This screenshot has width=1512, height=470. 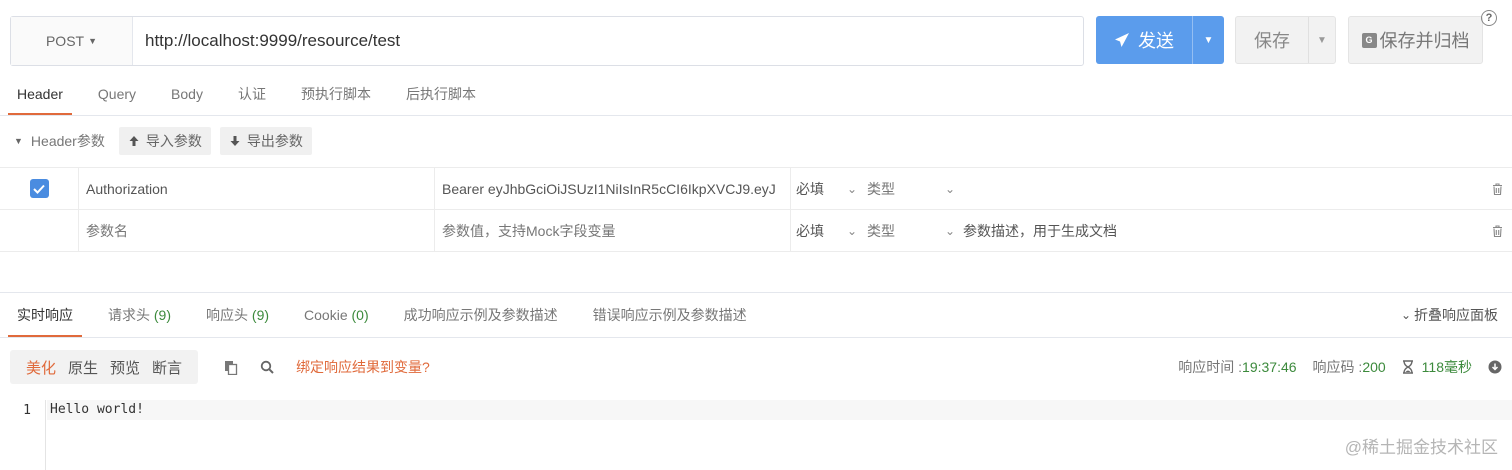 I want to click on view-mode-beautify: 美化, so click(x=41, y=367).